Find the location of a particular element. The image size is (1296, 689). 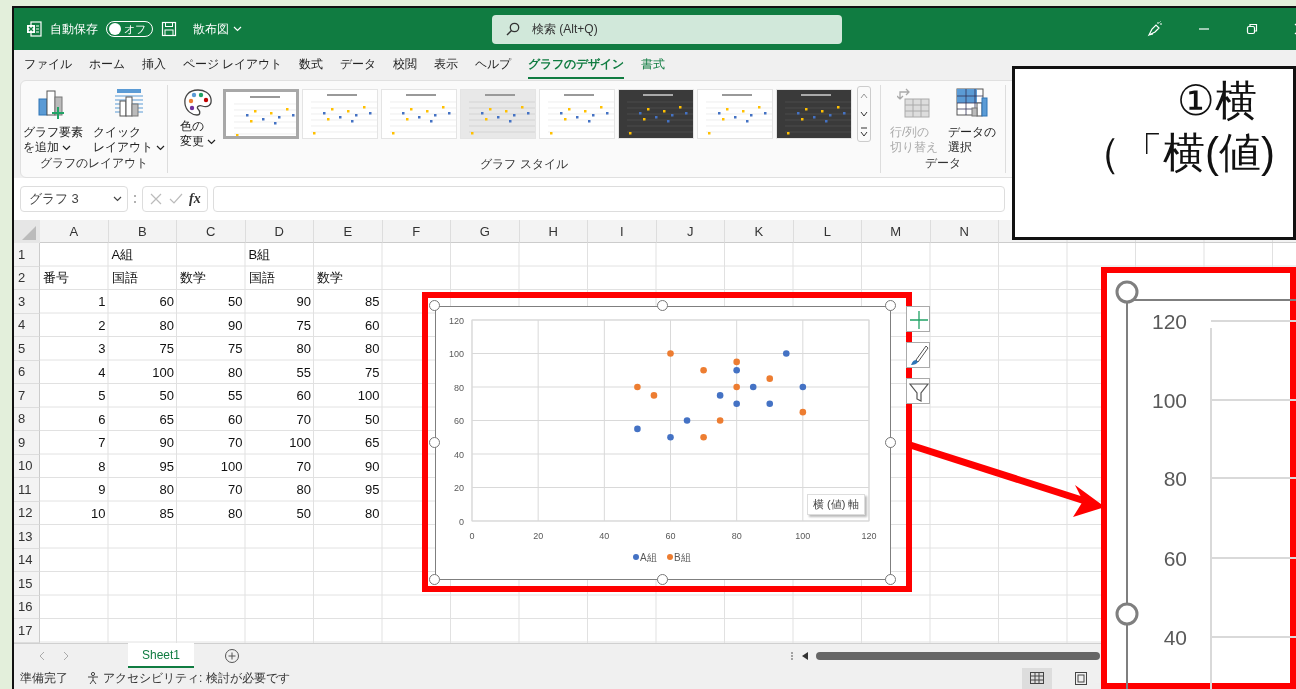

ribbon-tab: ホーム is located at coordinates (107, 65).